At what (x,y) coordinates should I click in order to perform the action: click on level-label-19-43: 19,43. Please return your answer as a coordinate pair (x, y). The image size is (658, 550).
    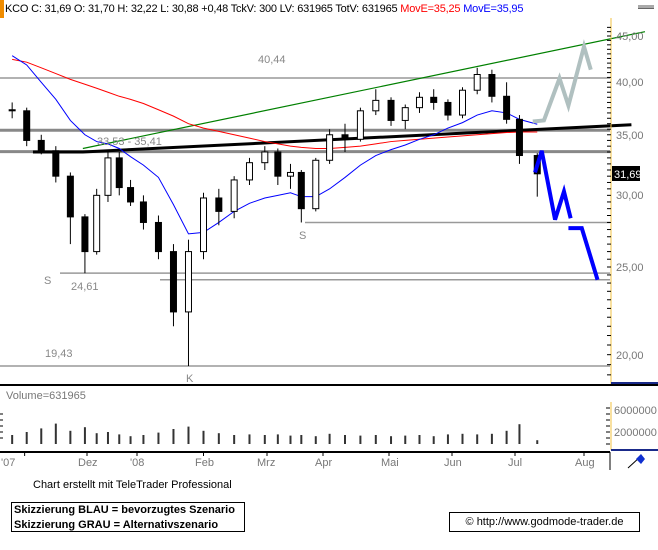
    Looking at the image, I should click on (59, 354).